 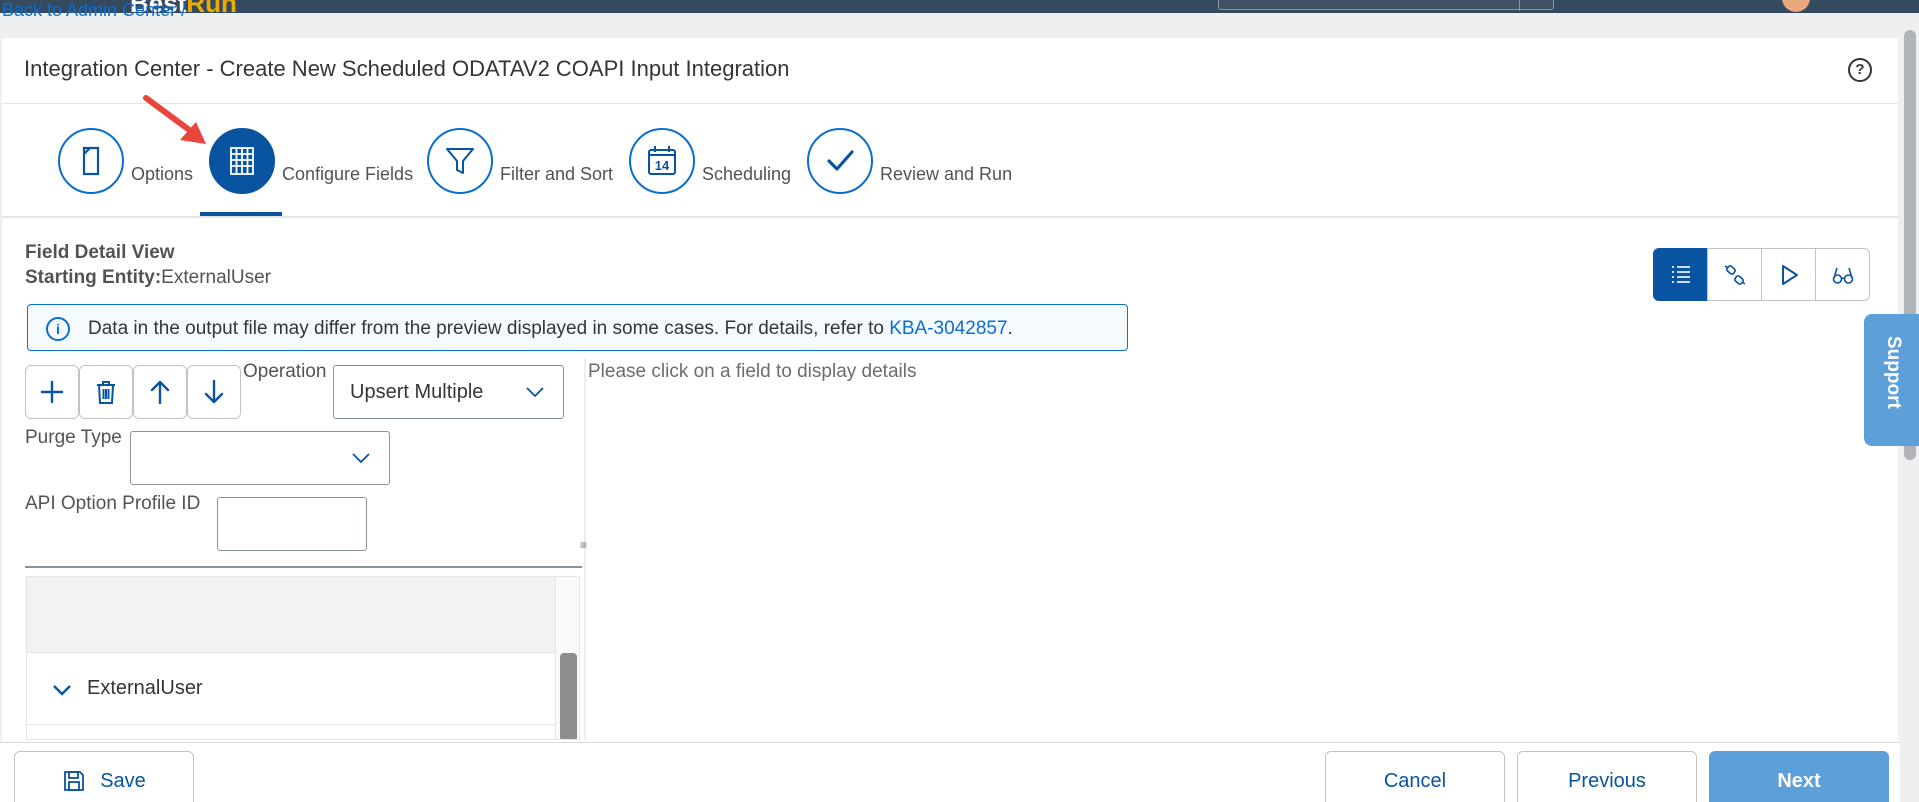 What do you see at coordinates (291, 689) in the screenshot?
I see `tree-row: ExternalUser` at bounding box center [291, 689].